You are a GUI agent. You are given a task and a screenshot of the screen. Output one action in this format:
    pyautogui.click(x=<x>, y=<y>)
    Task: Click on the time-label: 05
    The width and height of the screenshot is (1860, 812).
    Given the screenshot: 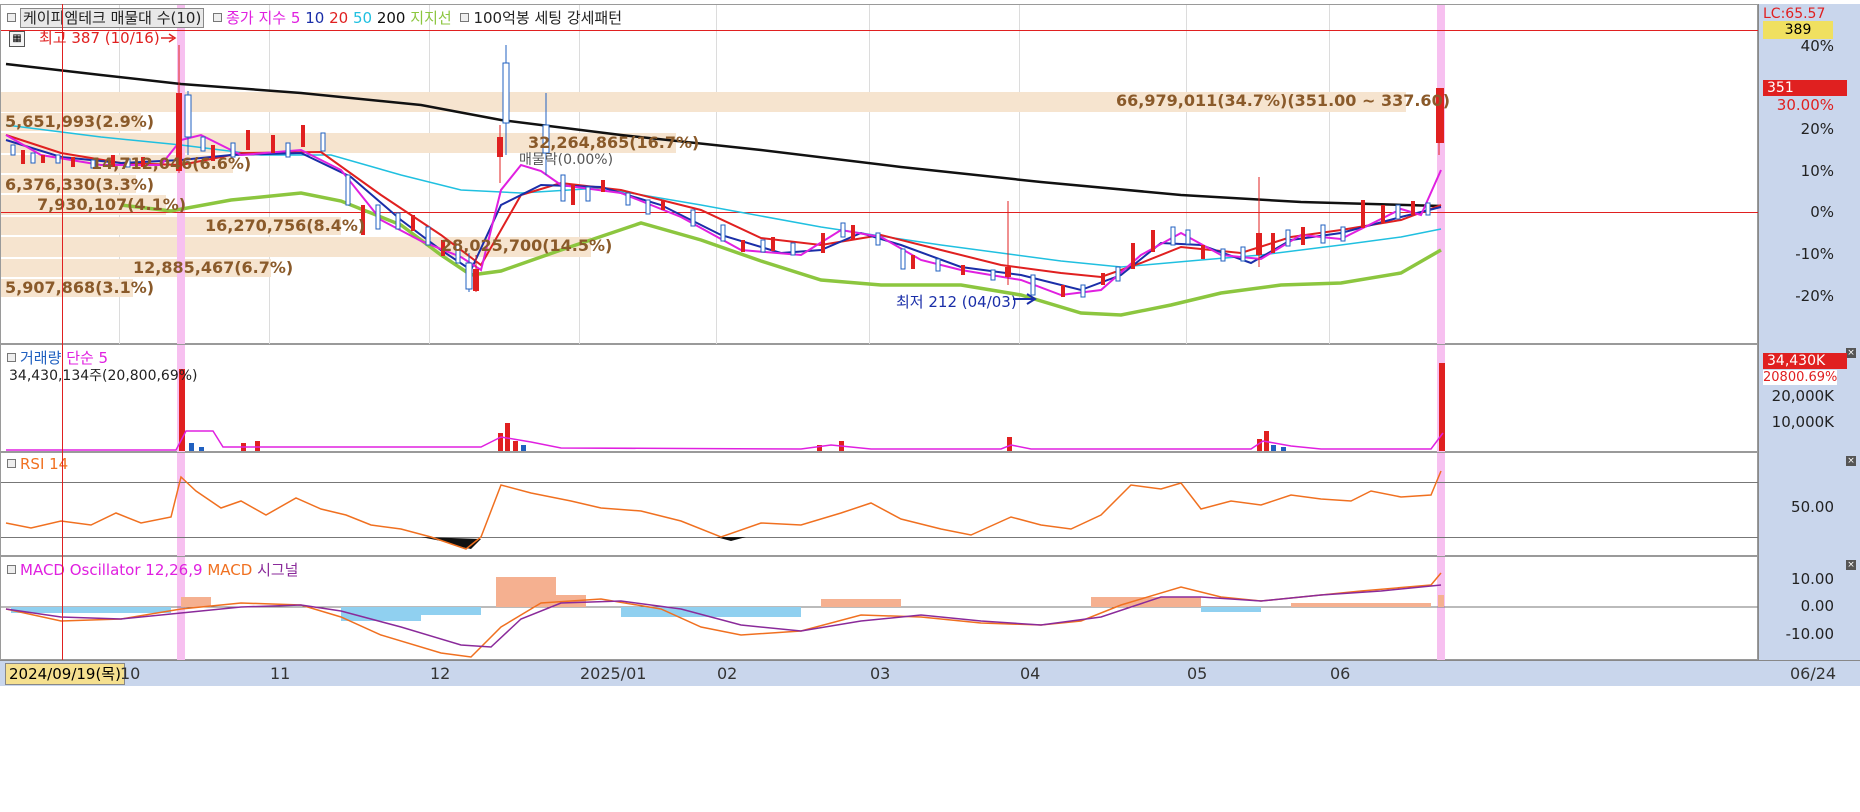 What is the action you would take?
    pyautogui.click(x=1197, y=673)
    